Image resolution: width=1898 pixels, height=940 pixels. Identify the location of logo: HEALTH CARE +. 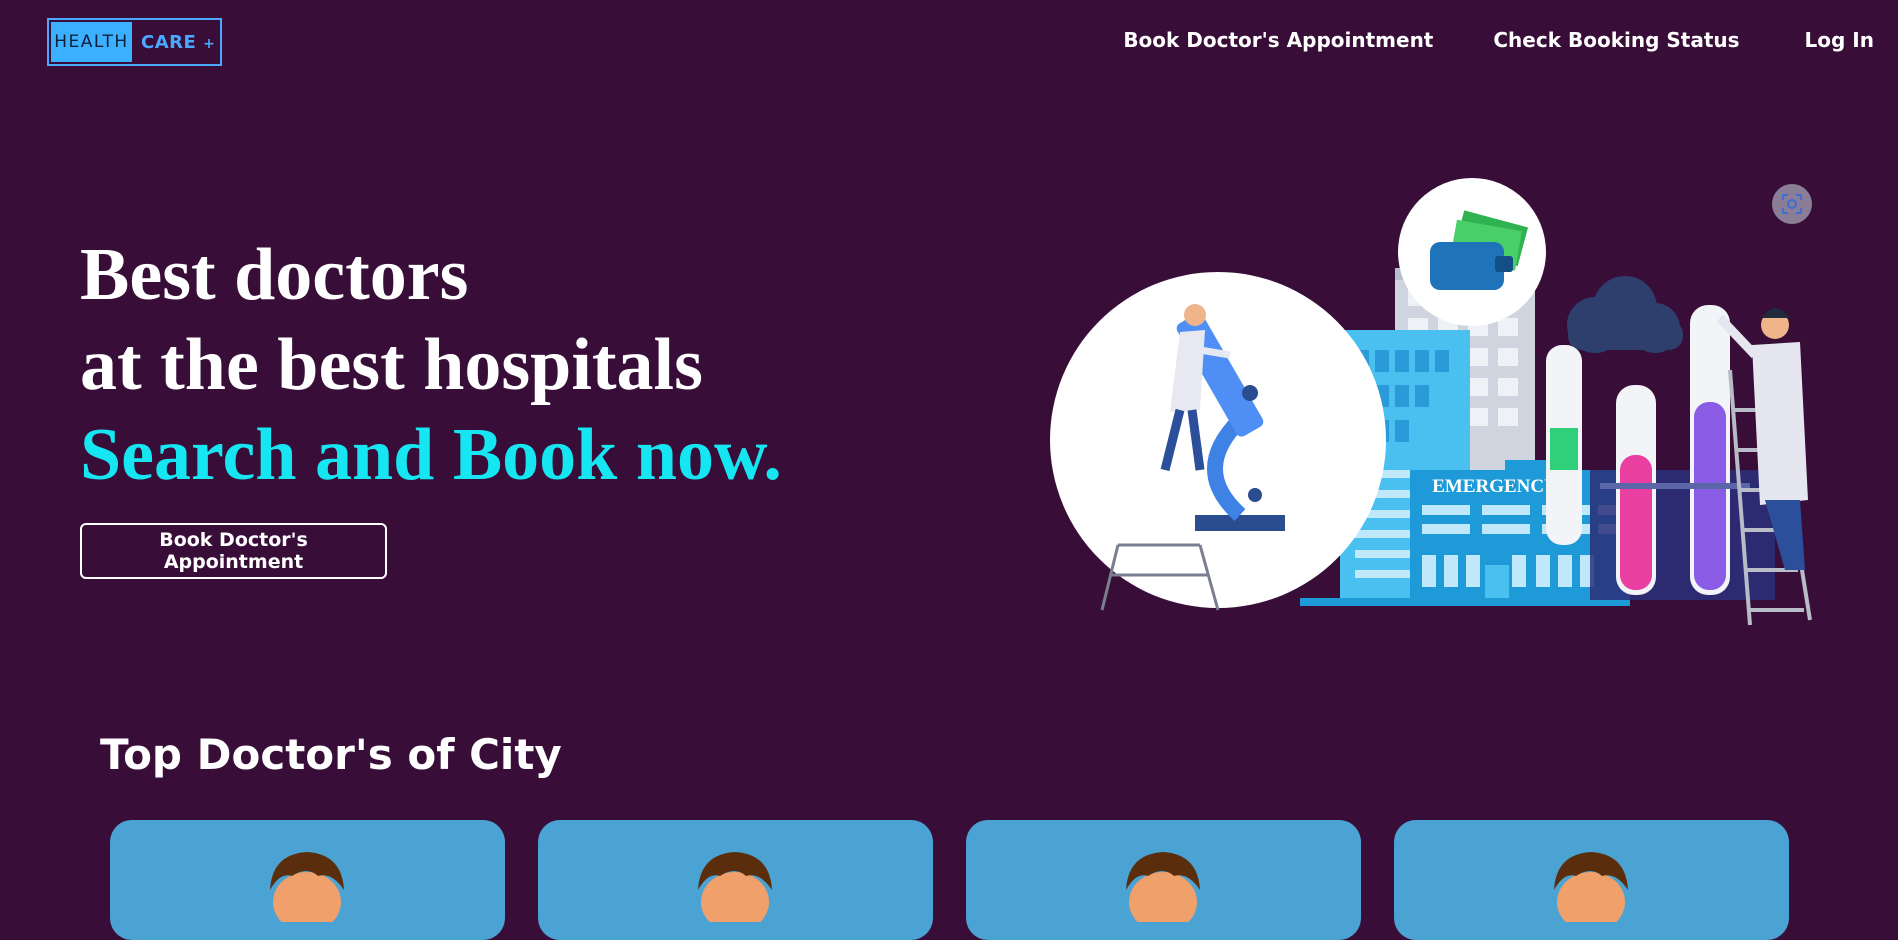
(134, 42).